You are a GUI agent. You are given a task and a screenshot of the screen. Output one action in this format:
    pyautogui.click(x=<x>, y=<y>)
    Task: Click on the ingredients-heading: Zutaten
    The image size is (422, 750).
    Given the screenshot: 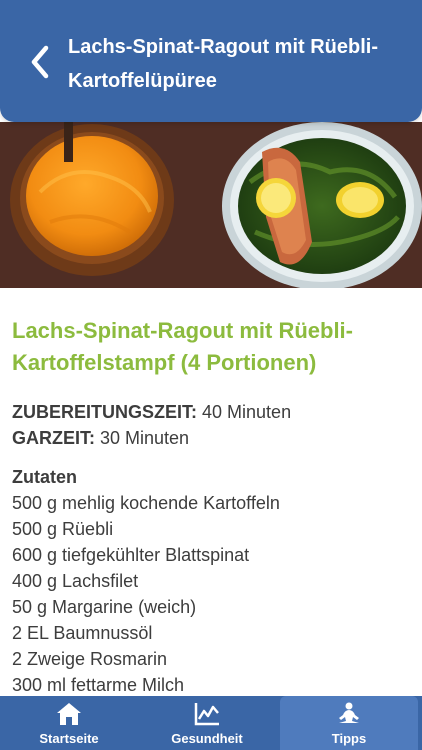 What is the action you would take?
    pyautogui.click(x=44, y=477)
    